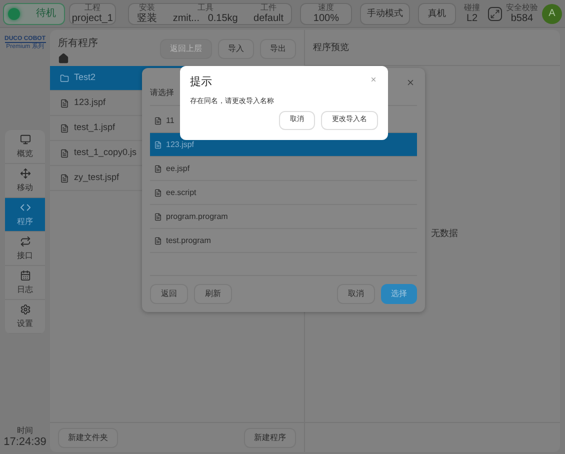  I want to click on nav-label: 程序, so click(25, 222).